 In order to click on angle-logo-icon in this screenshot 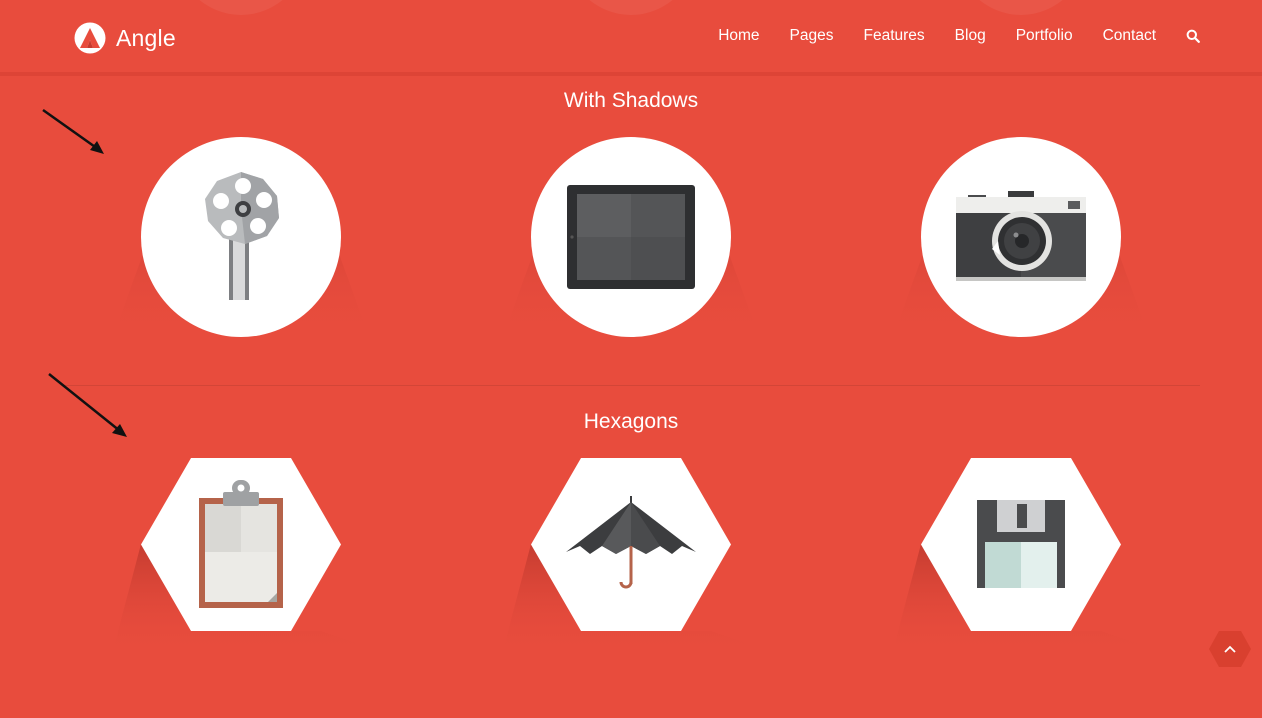, I will do `click(90, 38)`.